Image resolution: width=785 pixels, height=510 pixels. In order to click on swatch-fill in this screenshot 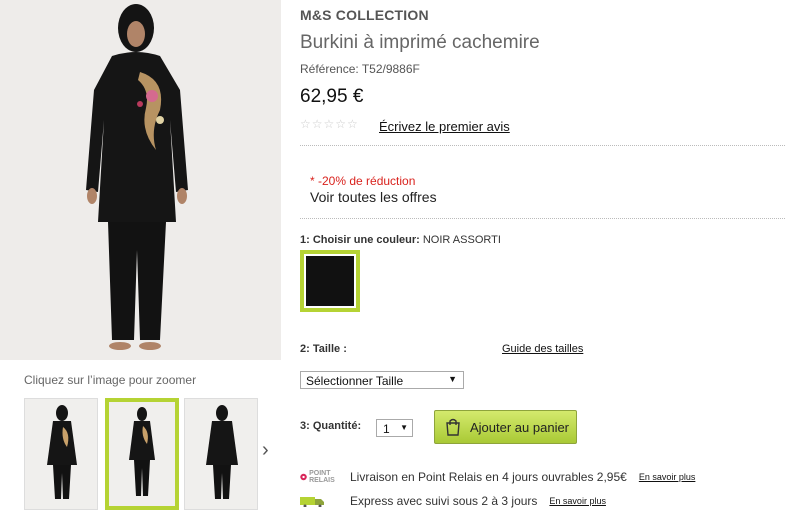, I will do `click(330, 281)`.